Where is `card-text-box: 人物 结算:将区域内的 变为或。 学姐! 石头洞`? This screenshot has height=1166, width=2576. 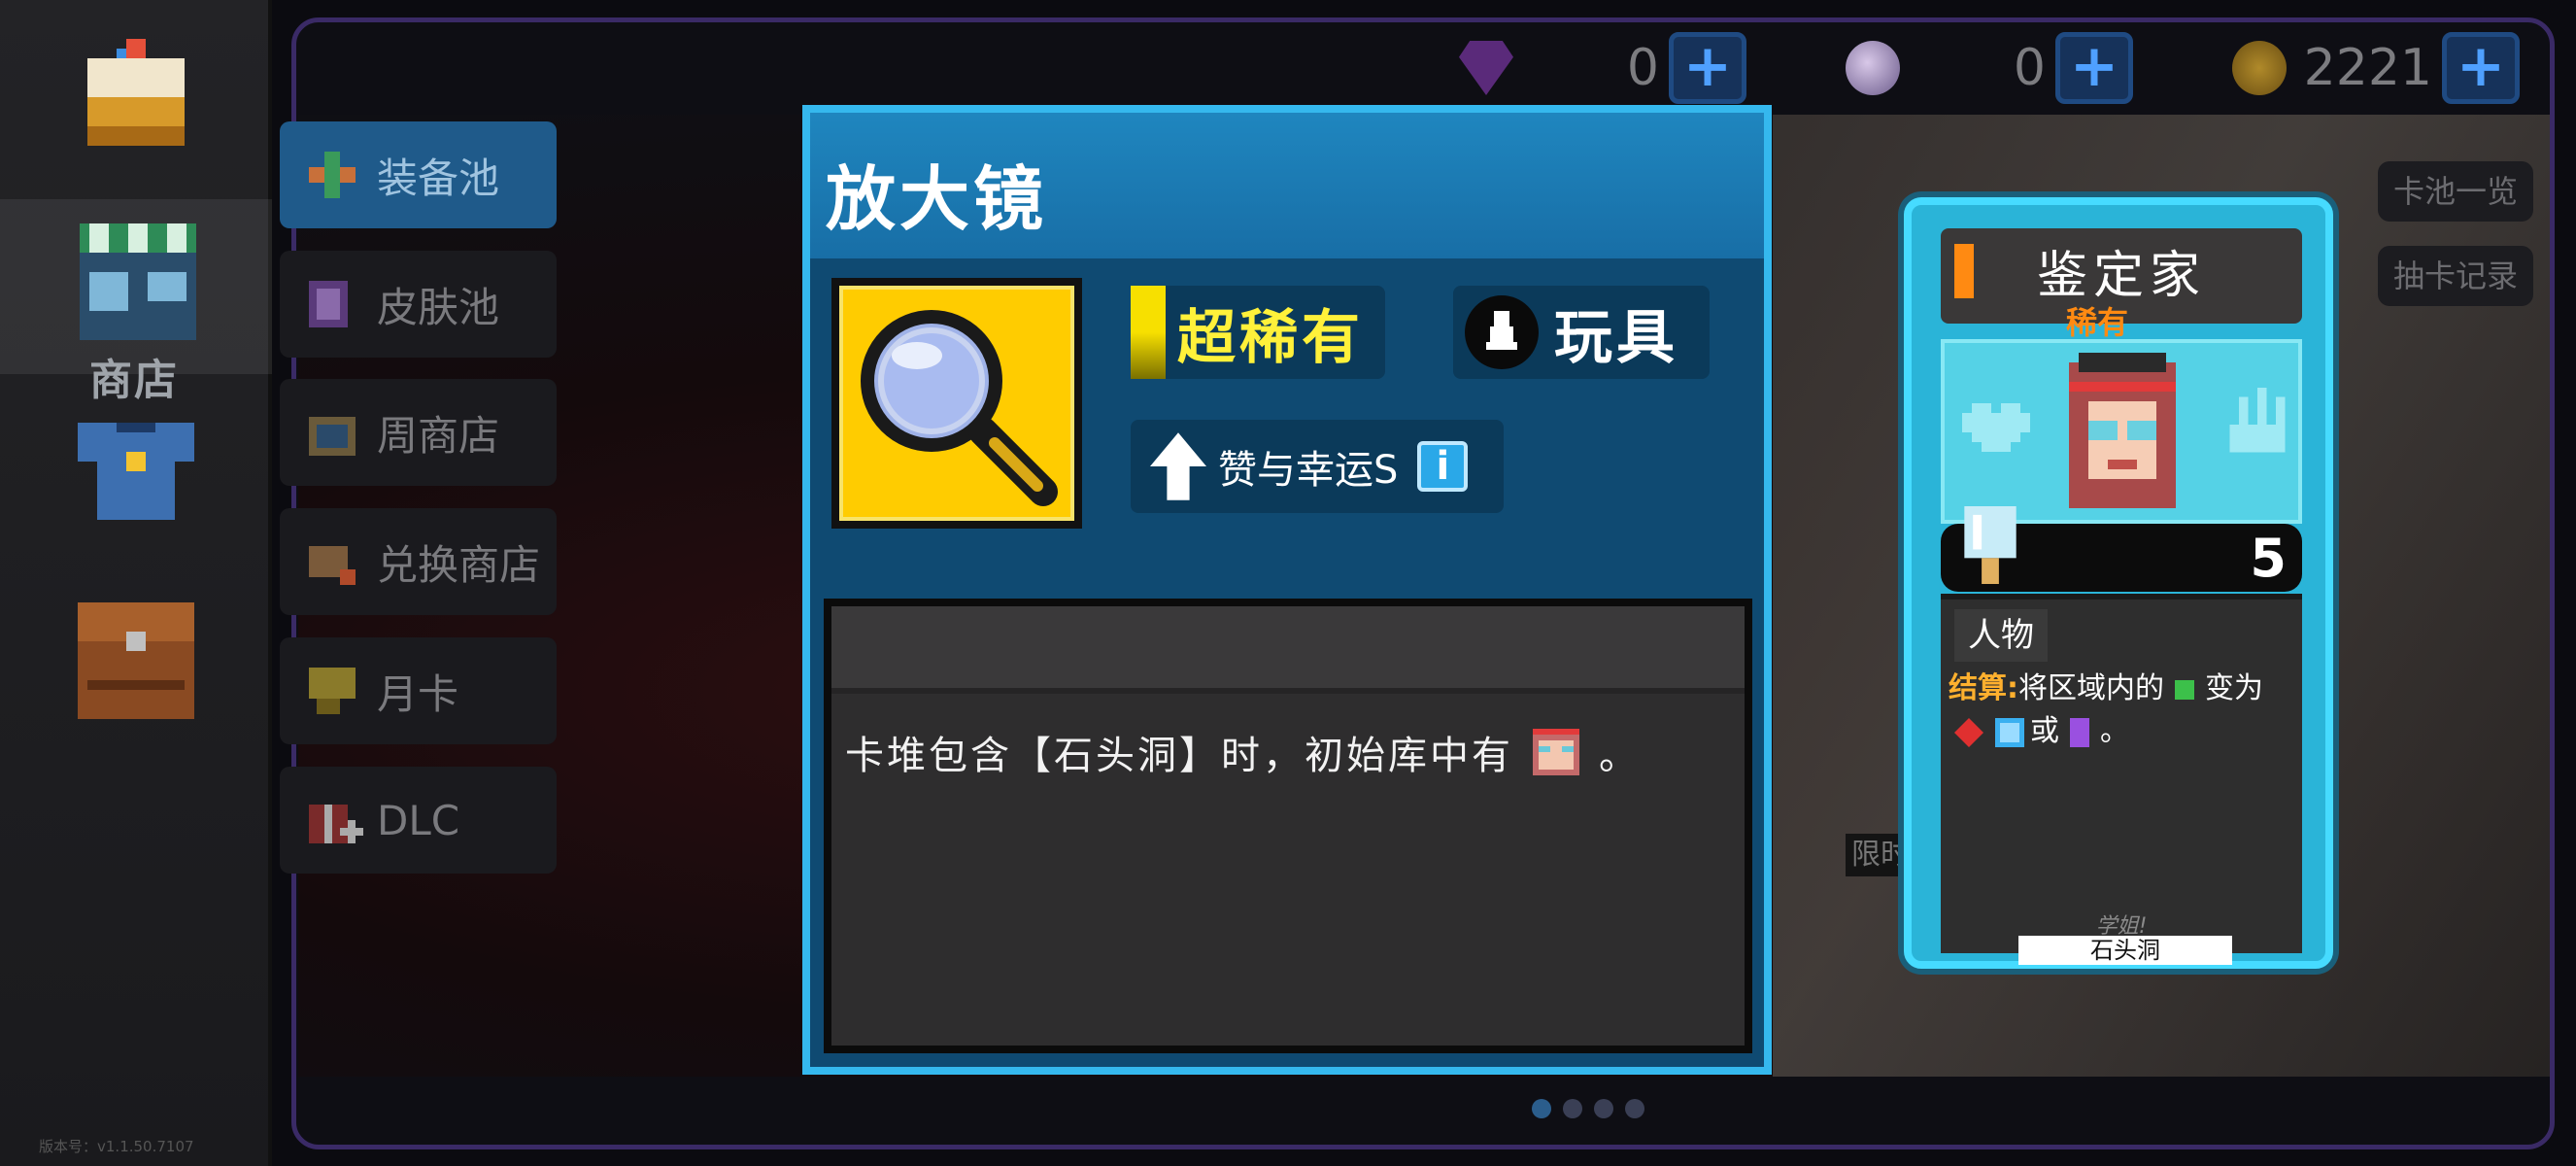
card-text-box: 人物 结算:将区域内的 变为或。 学姐! 石头洞 is located at coordinates (2121, 779).